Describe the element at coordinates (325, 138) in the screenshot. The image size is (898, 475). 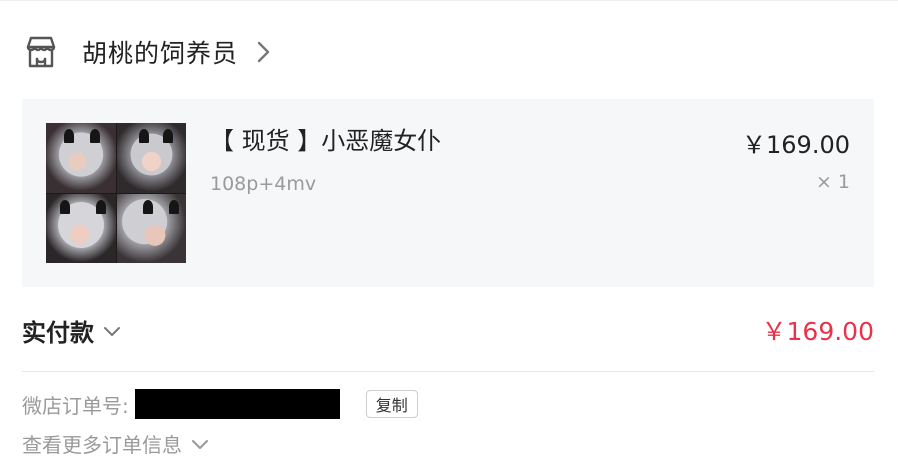
I see `product-title: 【 现货 】小恶魔女仆` at that location.